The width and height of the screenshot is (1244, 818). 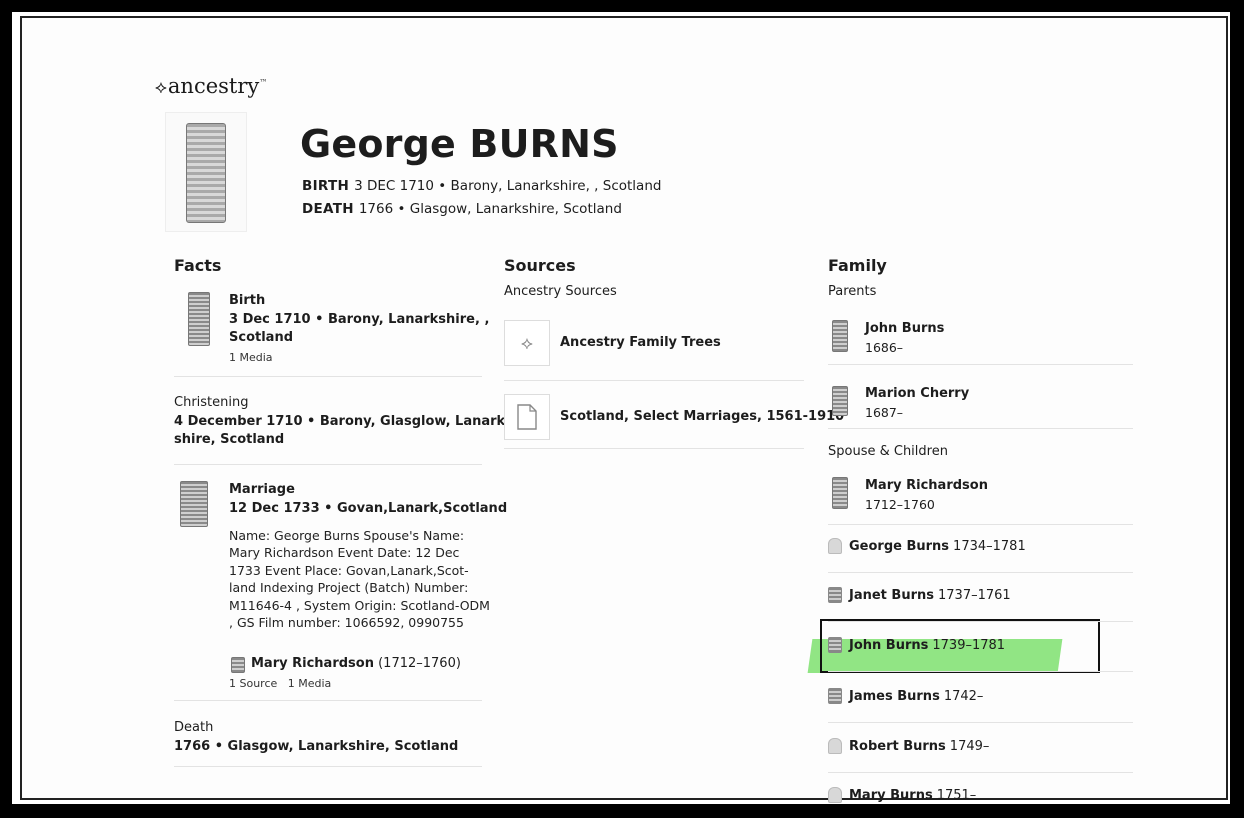 What do you see at coordinates (229, 439) in the screenshot?
I see `fact-christening-place-cont: shire, Scotland` at bounding box center [229, 439].